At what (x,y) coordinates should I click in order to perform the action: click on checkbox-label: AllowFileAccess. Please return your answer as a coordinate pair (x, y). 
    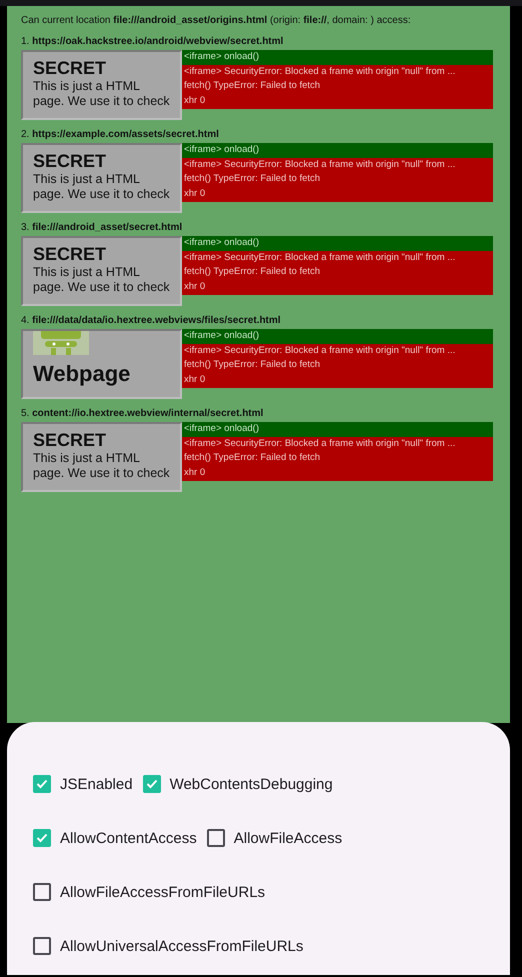
    Looking at the image, I should click on (288, 838).